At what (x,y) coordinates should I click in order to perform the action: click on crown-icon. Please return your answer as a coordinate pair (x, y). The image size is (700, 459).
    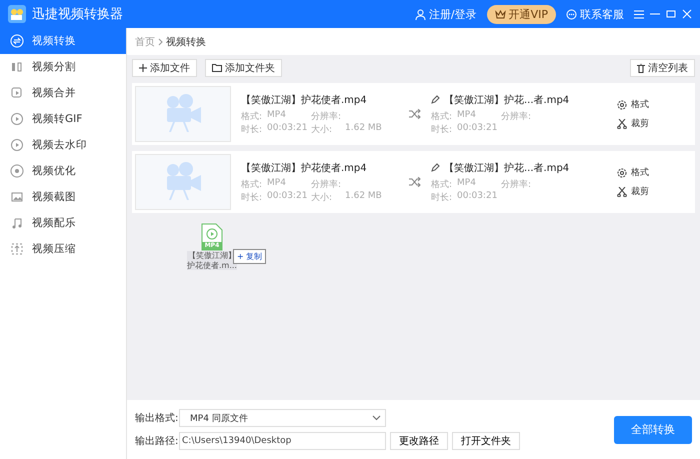
    Looking at the image, I should click on (500, 14).